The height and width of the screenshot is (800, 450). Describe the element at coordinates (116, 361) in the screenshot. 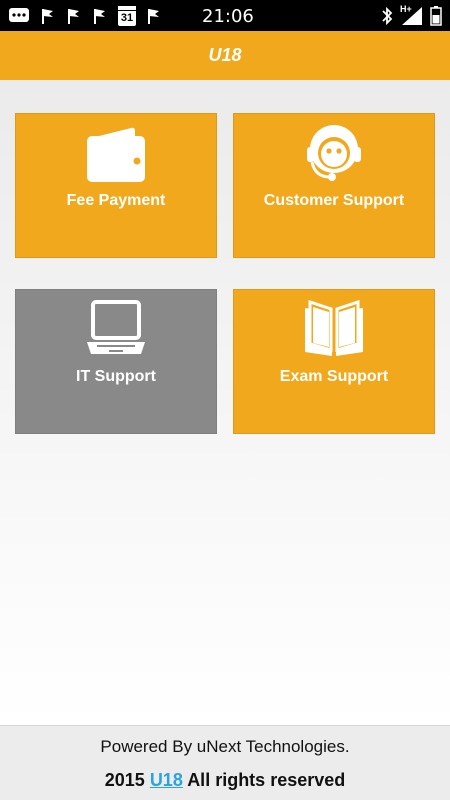

I see `it-support-tile: IT Support` at that location.